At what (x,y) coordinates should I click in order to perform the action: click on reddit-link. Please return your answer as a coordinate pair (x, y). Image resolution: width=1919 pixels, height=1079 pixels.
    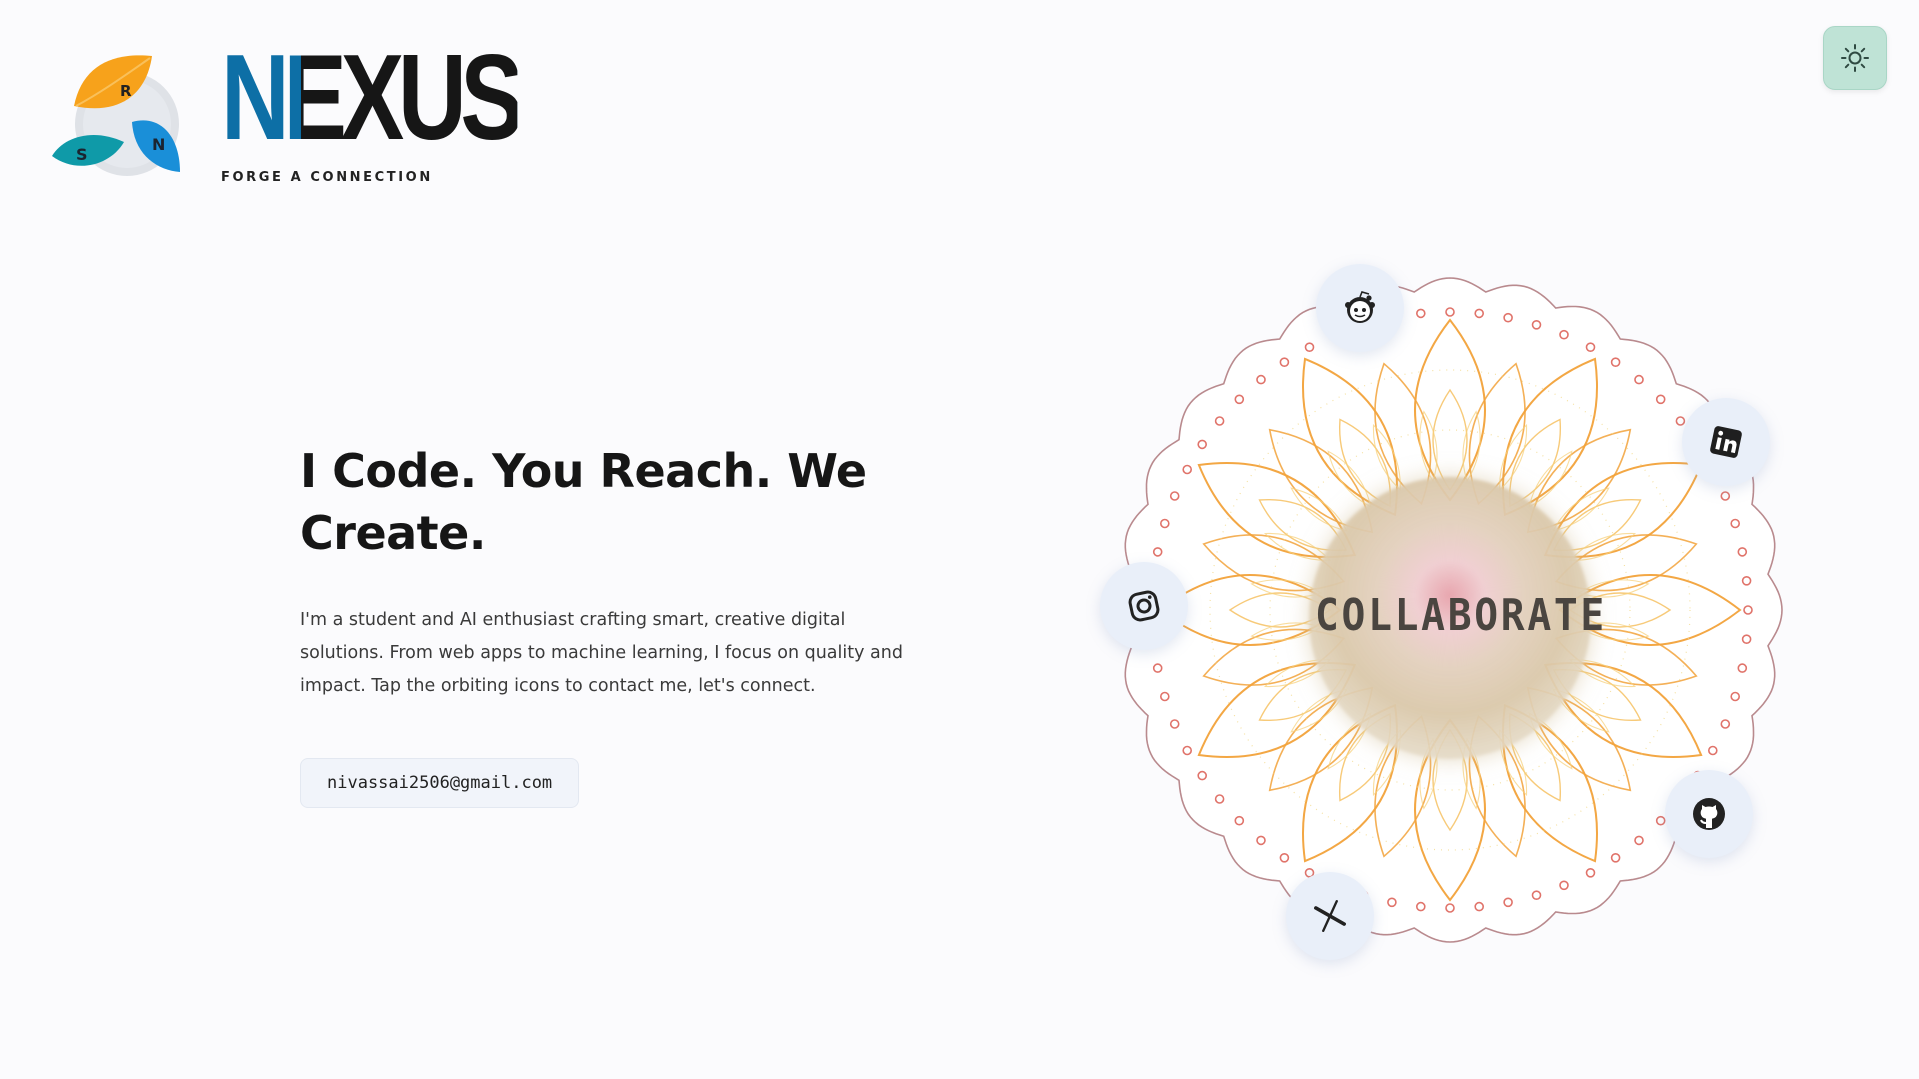
    Looking at the image, I should click on (1360, 308).